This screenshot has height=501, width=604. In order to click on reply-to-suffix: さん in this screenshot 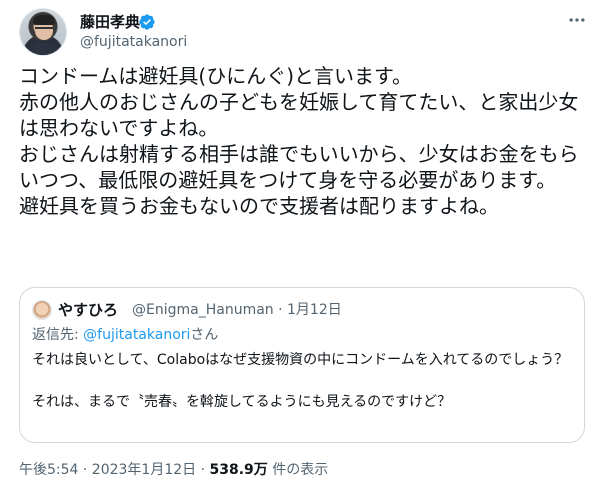, I will do `click(204, 335)`.